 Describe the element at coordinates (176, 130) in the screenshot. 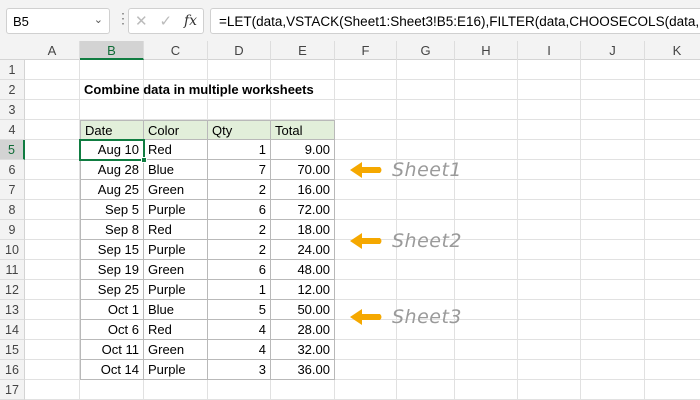

I see `table-header-cell: Color` at that location.